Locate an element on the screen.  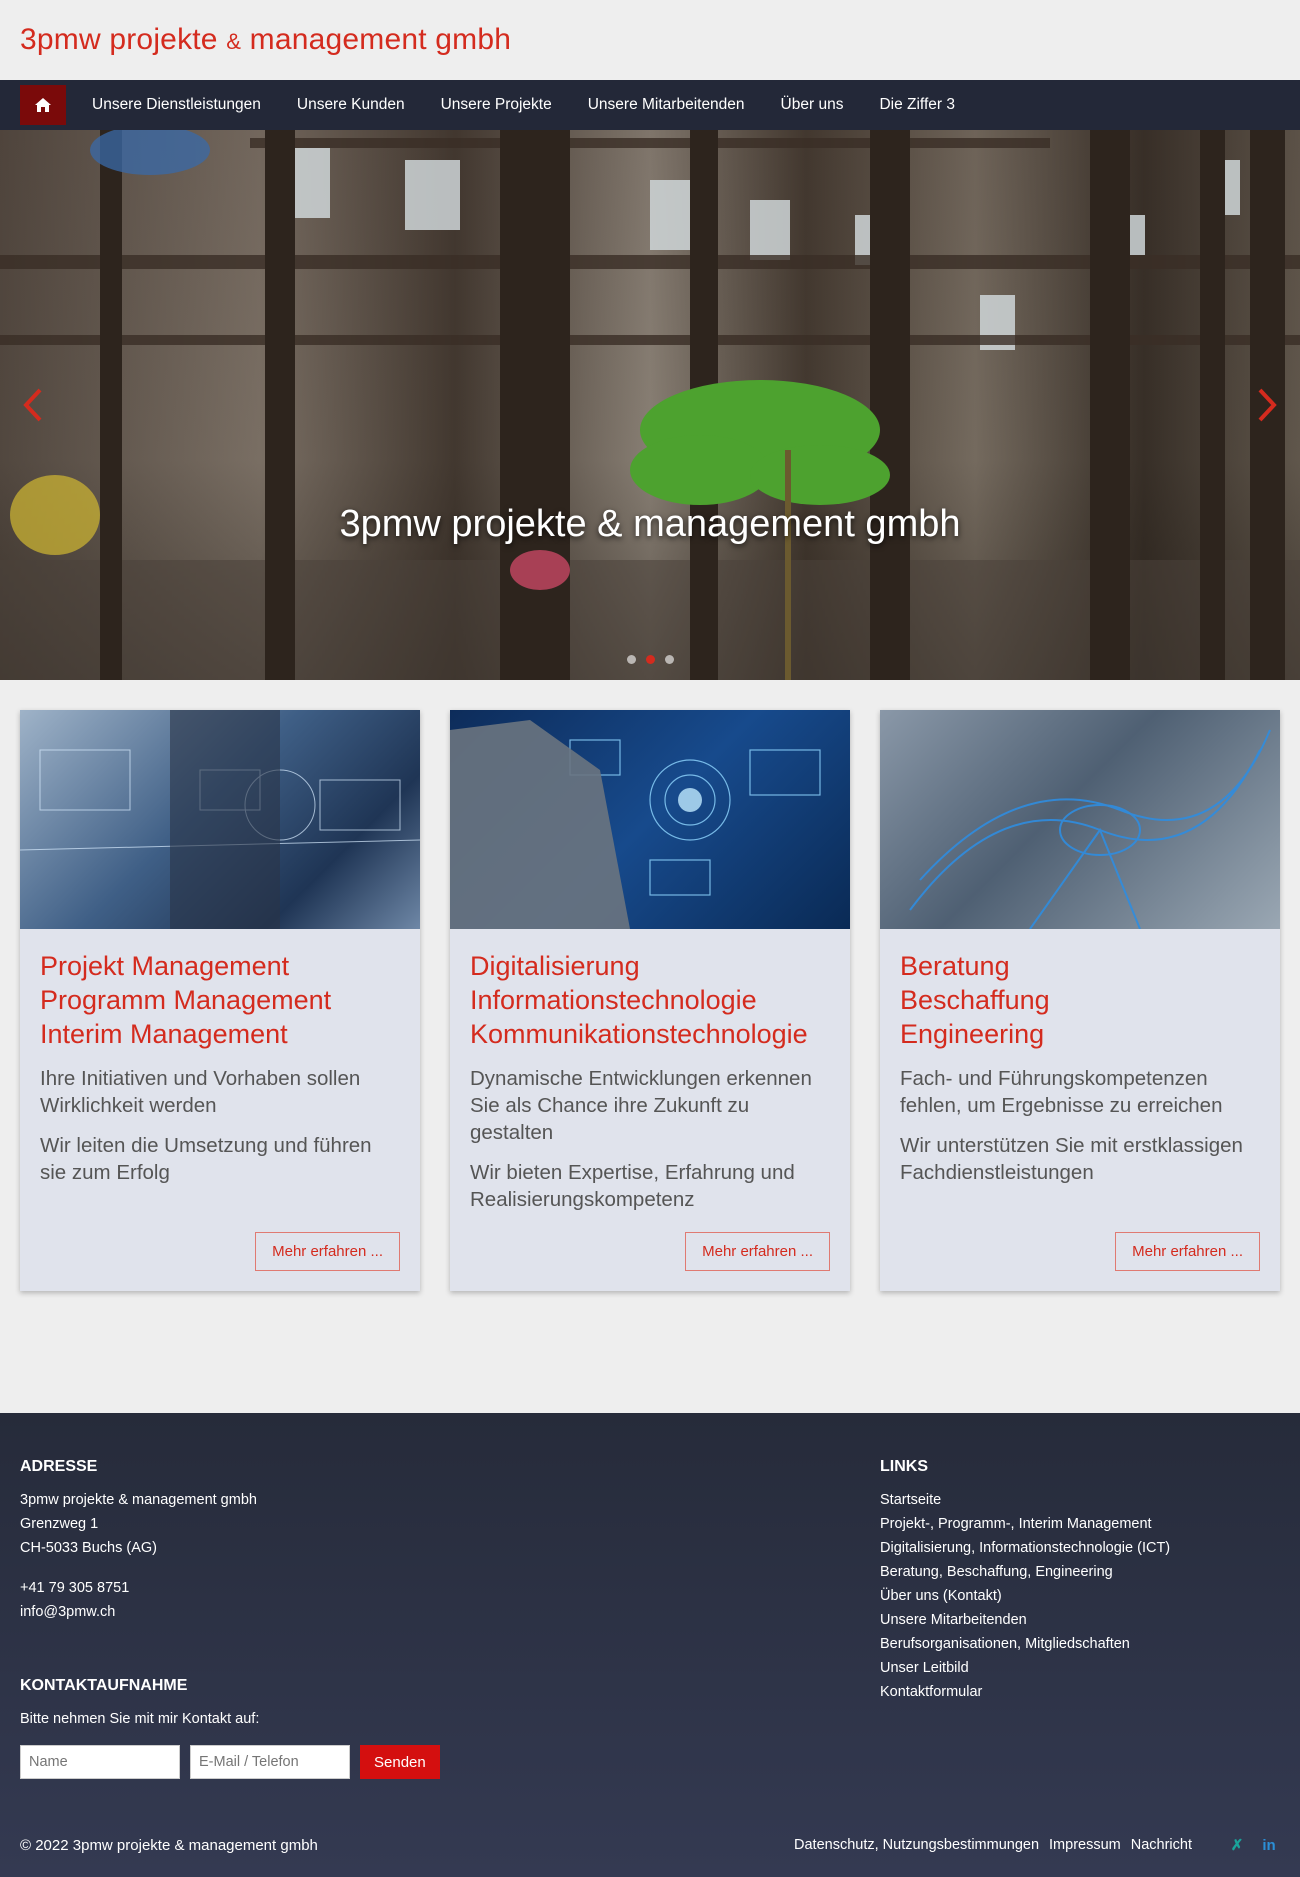
slider-next-icon is located at coordinates (1267, 405).